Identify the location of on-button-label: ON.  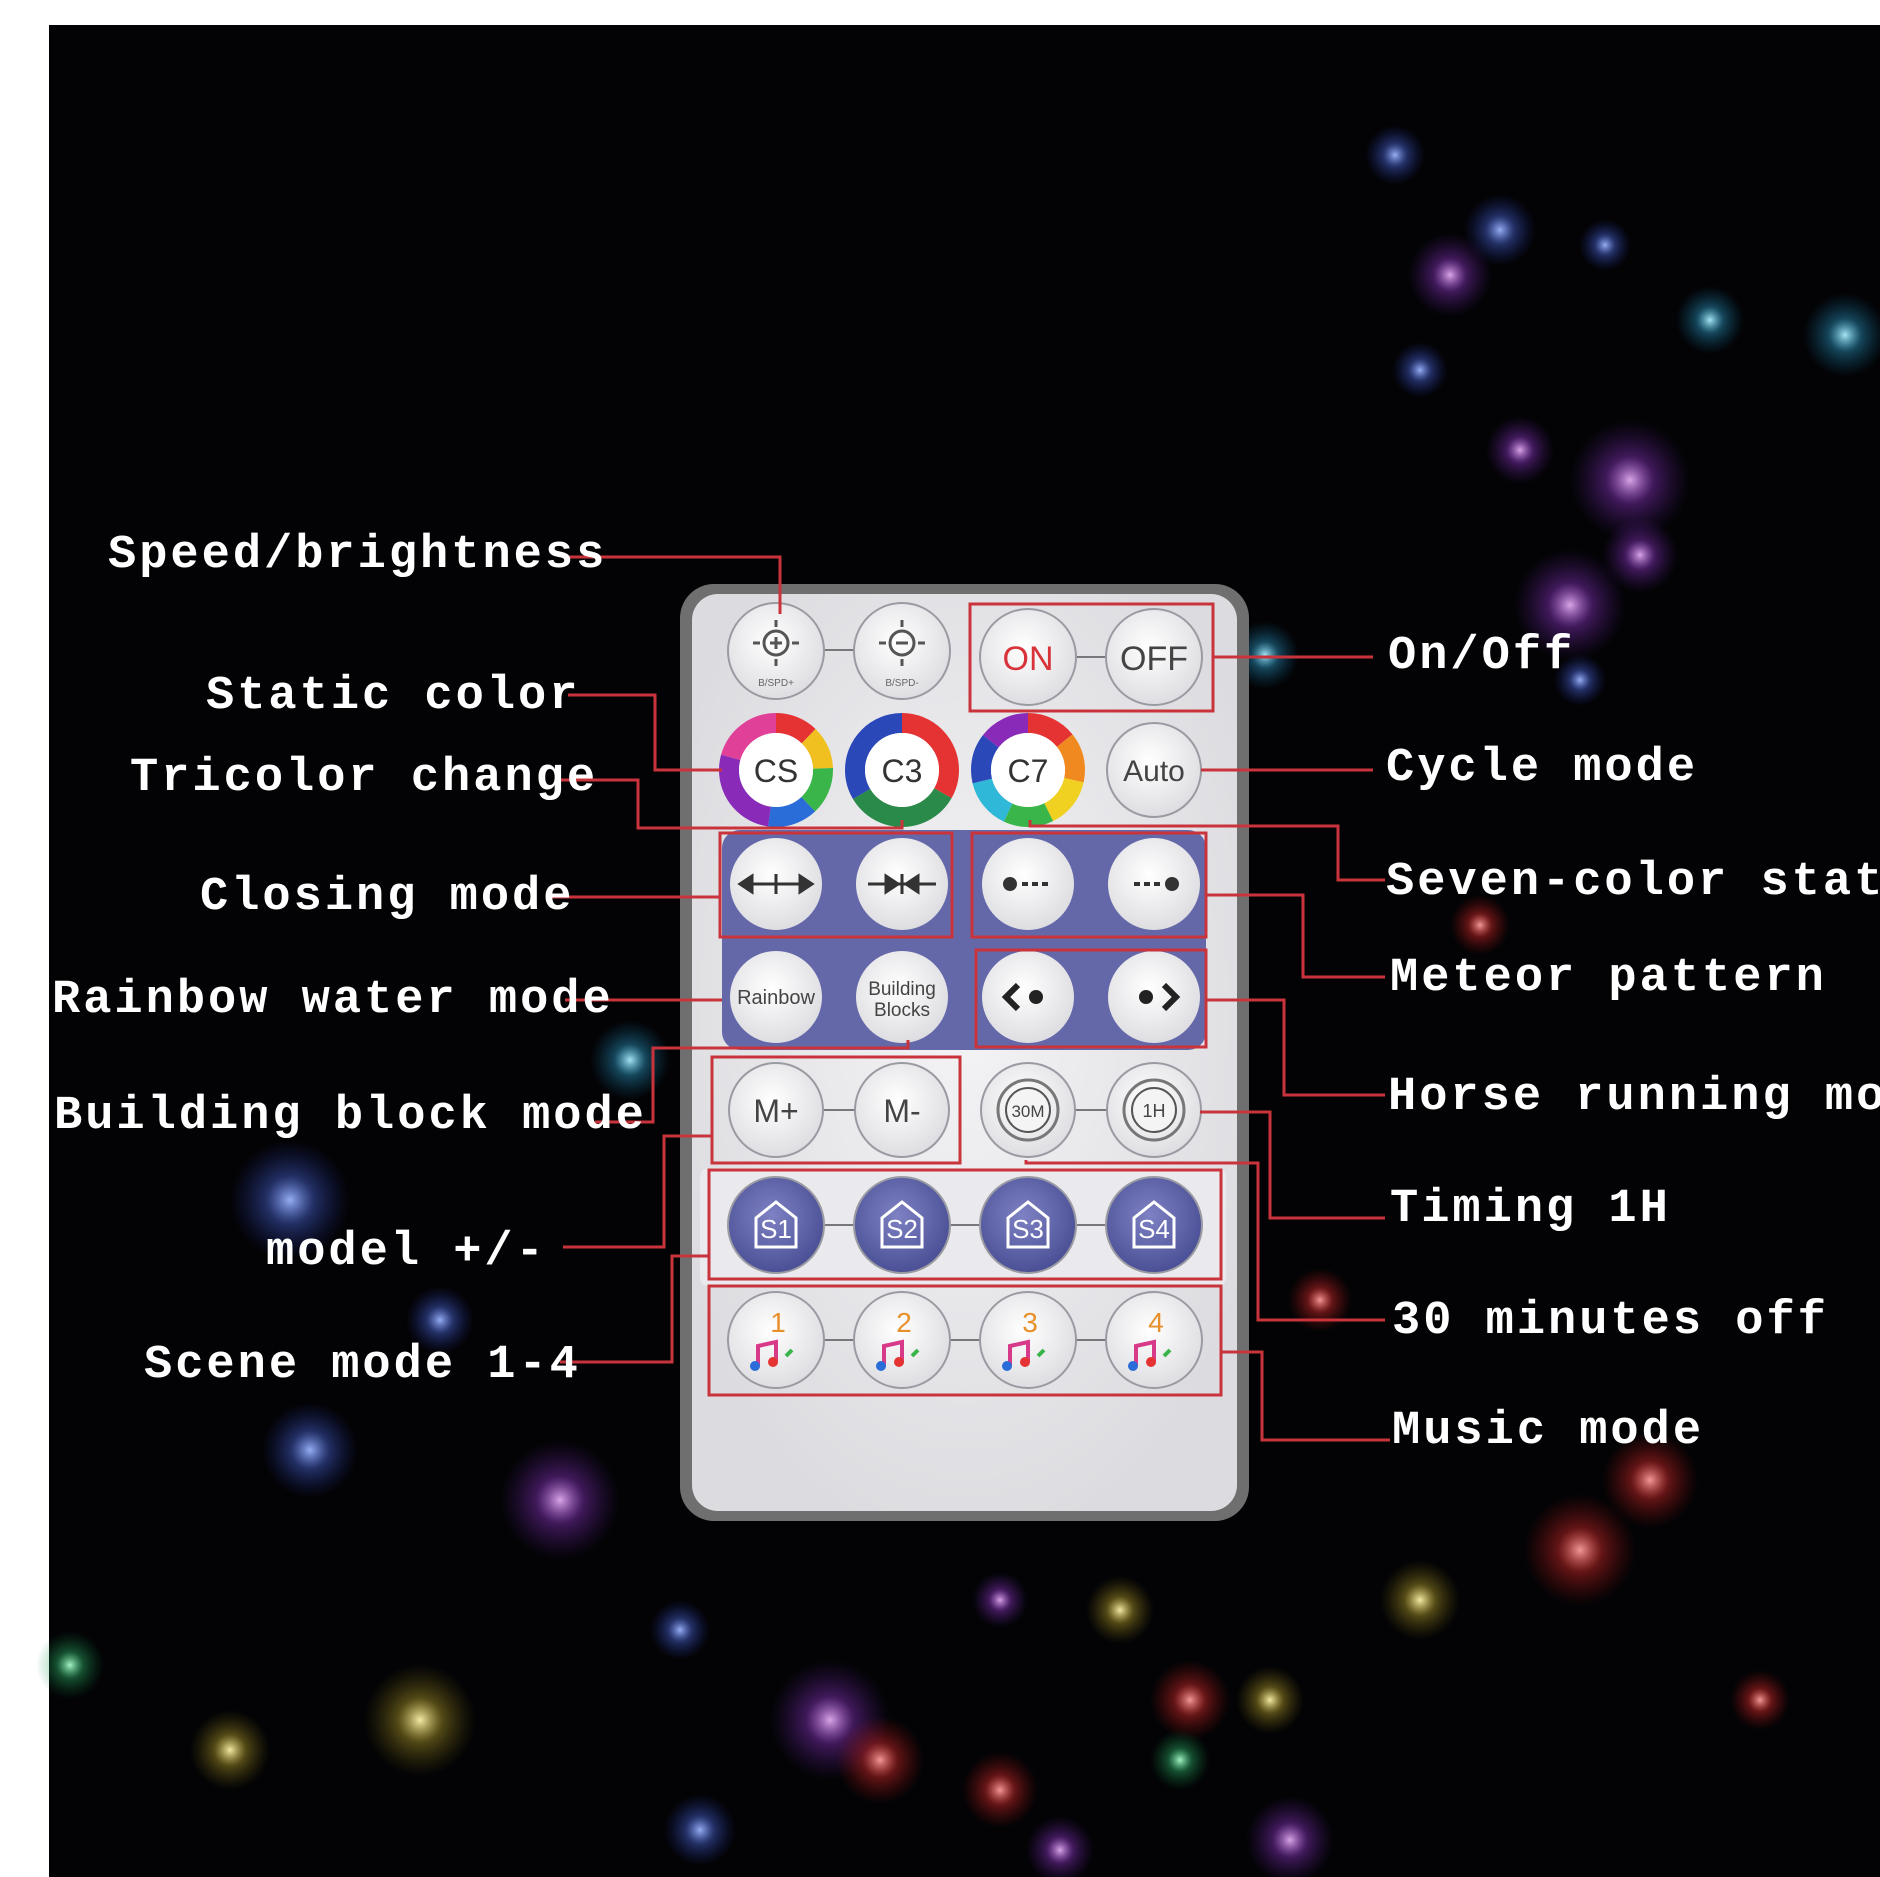
(1028, 659).